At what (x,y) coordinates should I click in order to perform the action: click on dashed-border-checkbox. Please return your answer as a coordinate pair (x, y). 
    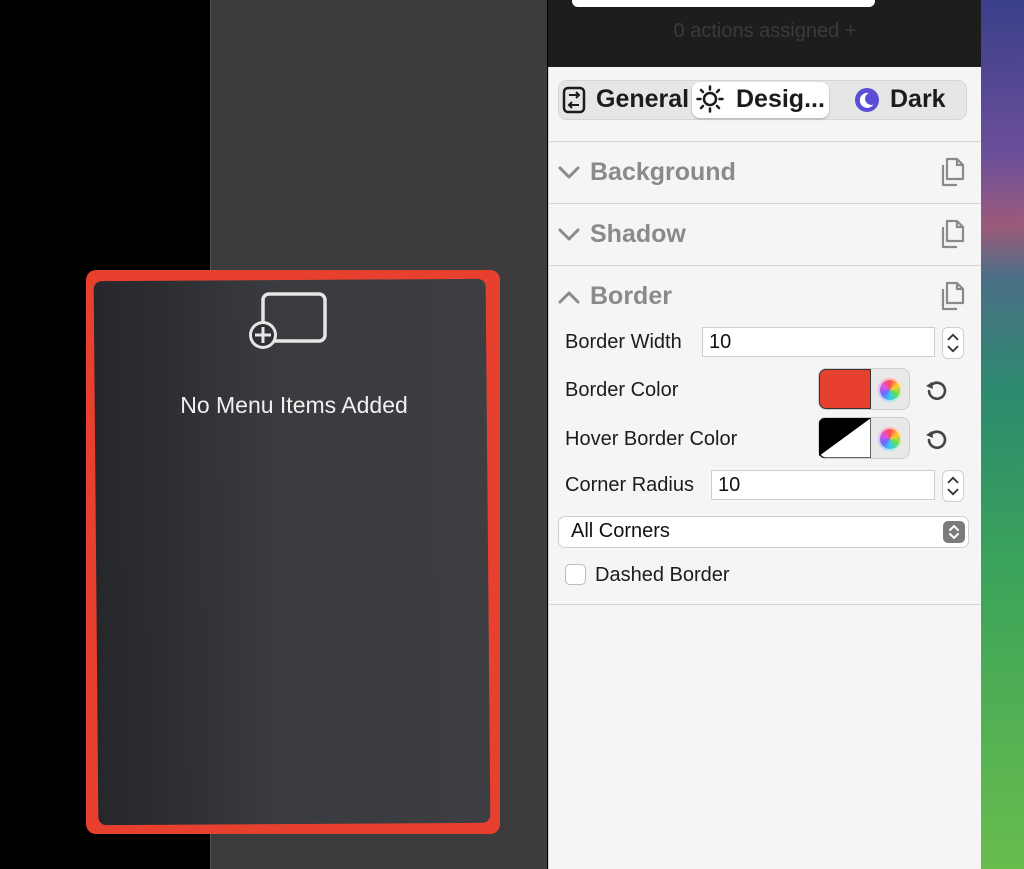
    Looking at the image, I should click on (575, 574).